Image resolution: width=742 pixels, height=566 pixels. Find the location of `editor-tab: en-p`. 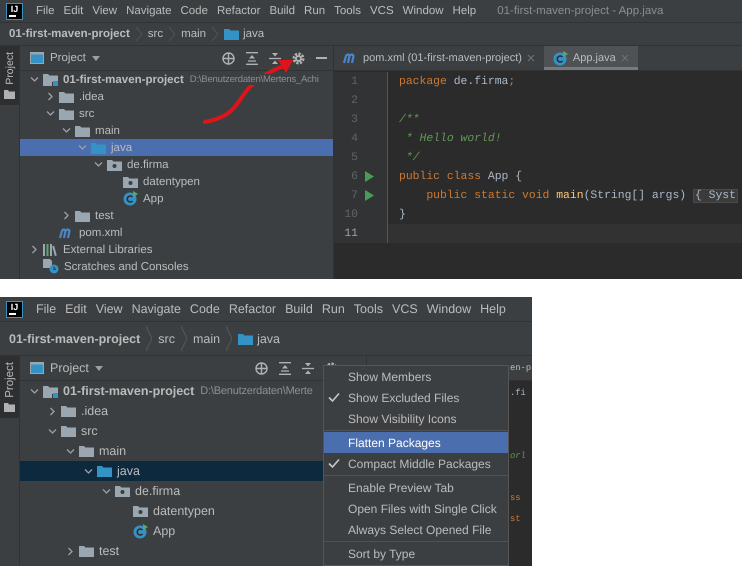

editor-tab: en-p is located at coordinates (521, 368).